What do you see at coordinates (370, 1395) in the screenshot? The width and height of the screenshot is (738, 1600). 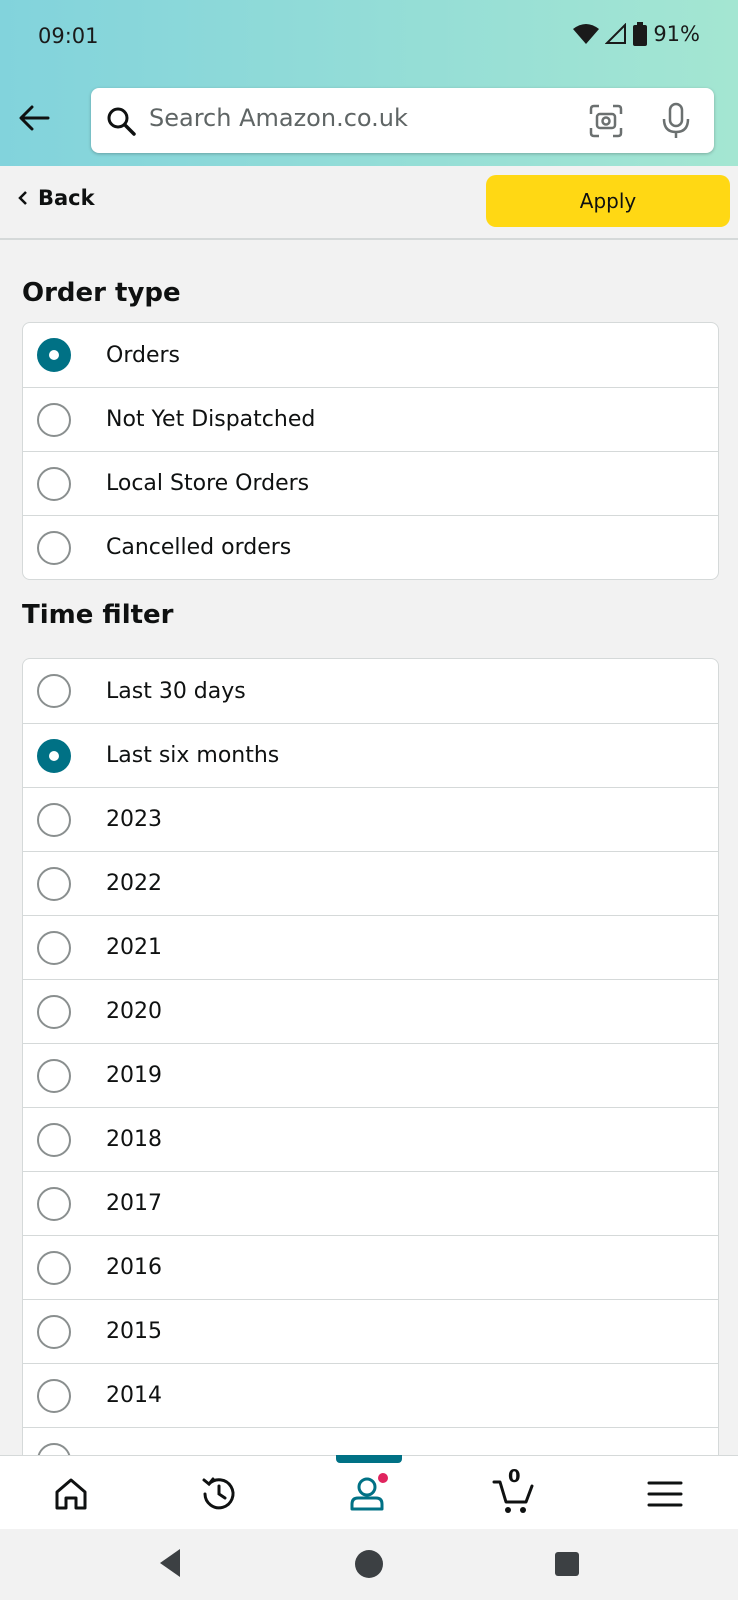 I see `time-filter-option: 2014` at bounding box center [370, 1395].